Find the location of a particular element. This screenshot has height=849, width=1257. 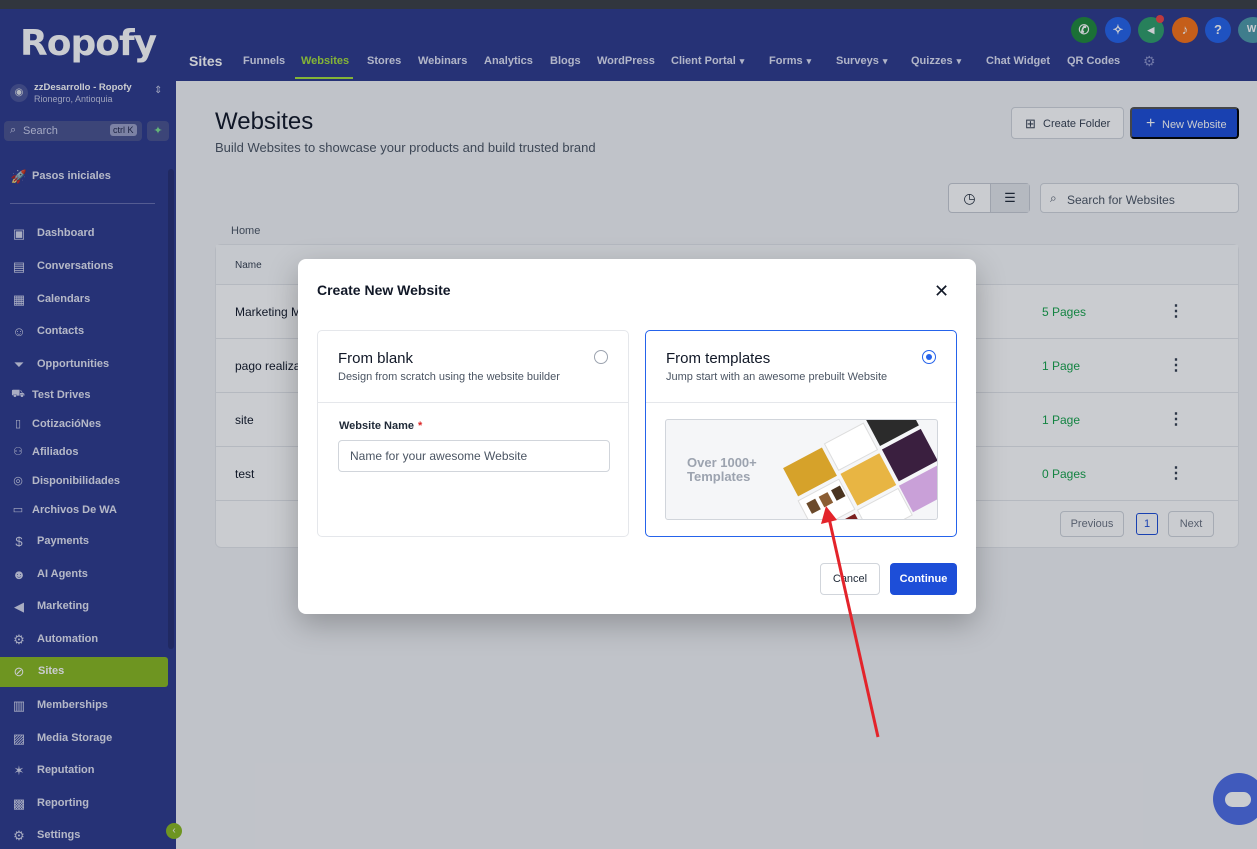

required-asterisk: * is located at coordinates (420, 426).